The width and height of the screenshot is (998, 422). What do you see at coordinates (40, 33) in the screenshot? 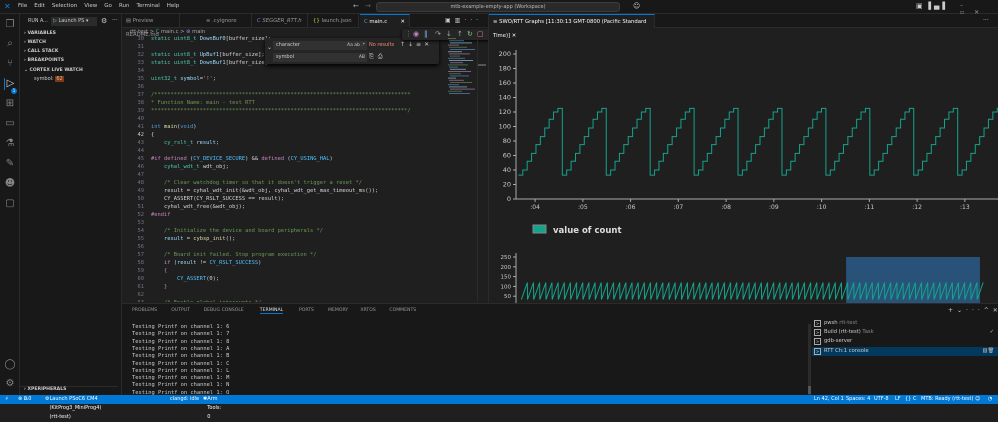
I see `section-variables: › VARIABLES` at bounding box center [40, 33].